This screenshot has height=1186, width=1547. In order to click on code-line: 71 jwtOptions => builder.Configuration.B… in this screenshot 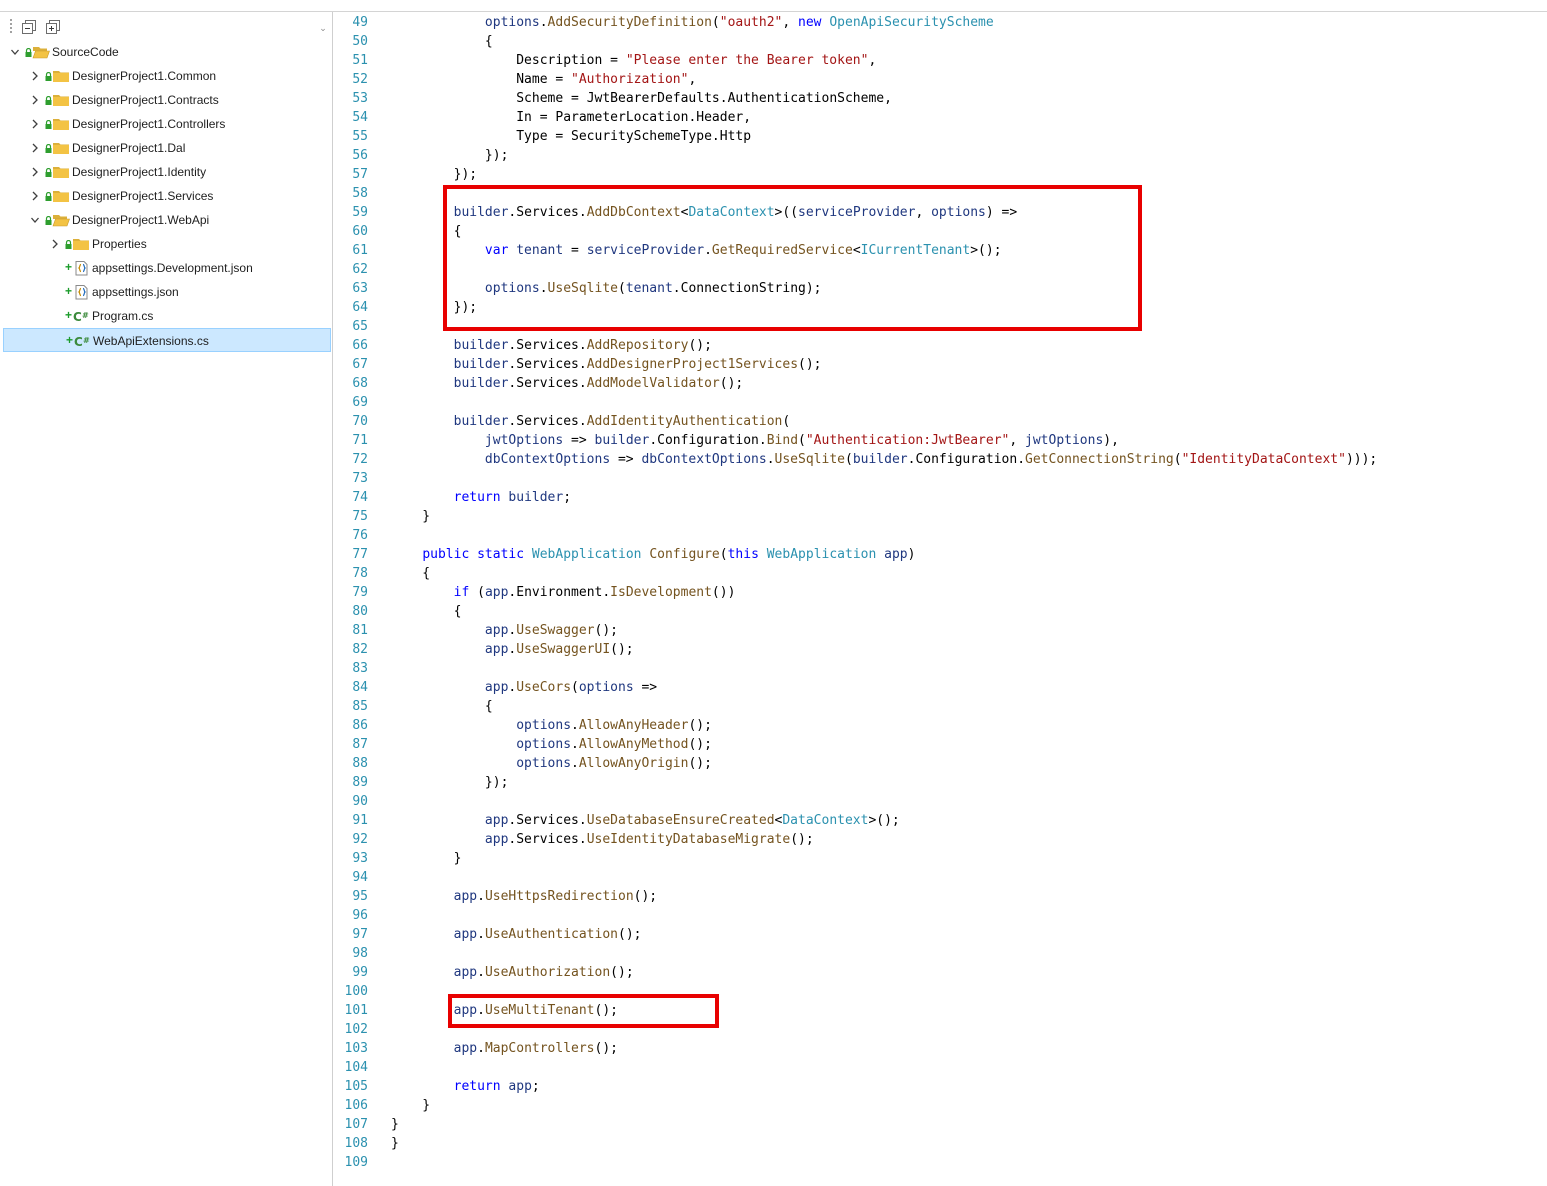, I will do `click(940, 440)`.